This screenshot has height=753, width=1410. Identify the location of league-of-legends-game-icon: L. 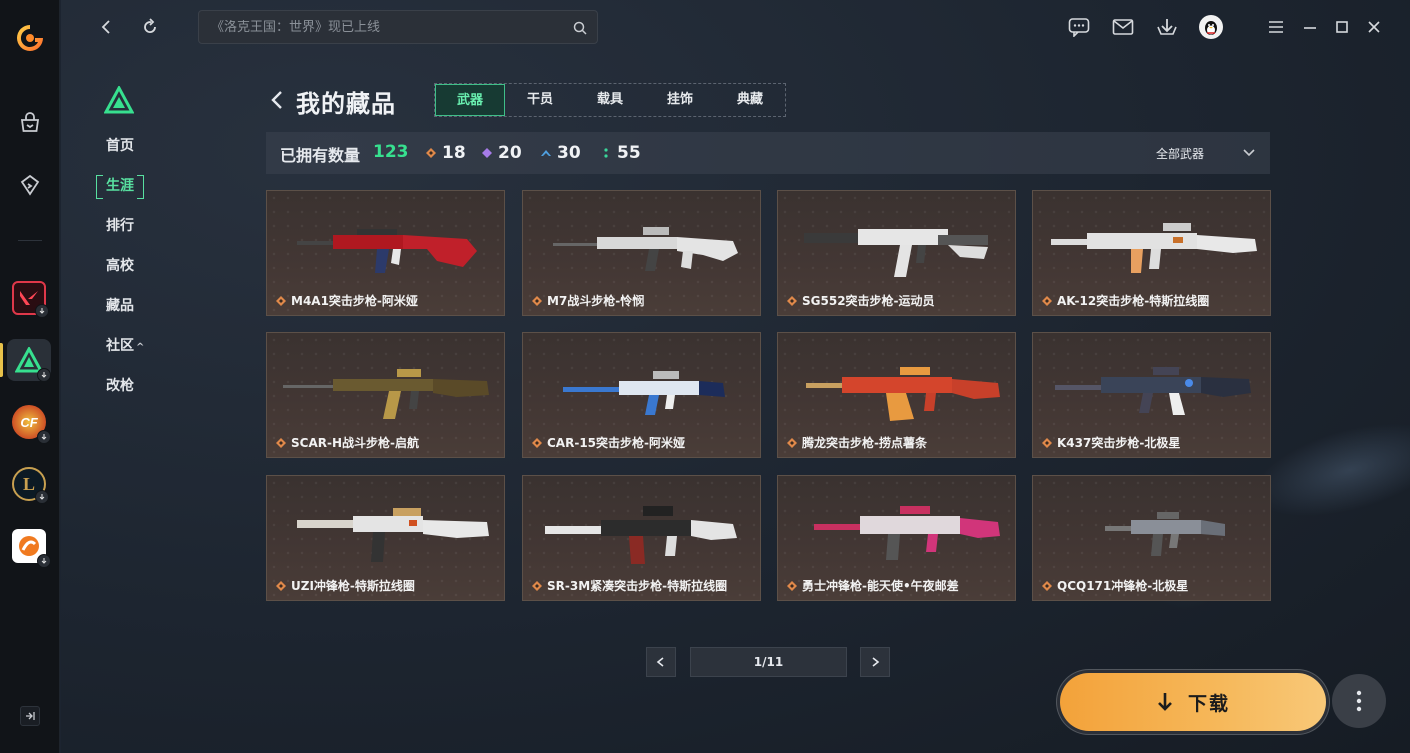
(30, 485).